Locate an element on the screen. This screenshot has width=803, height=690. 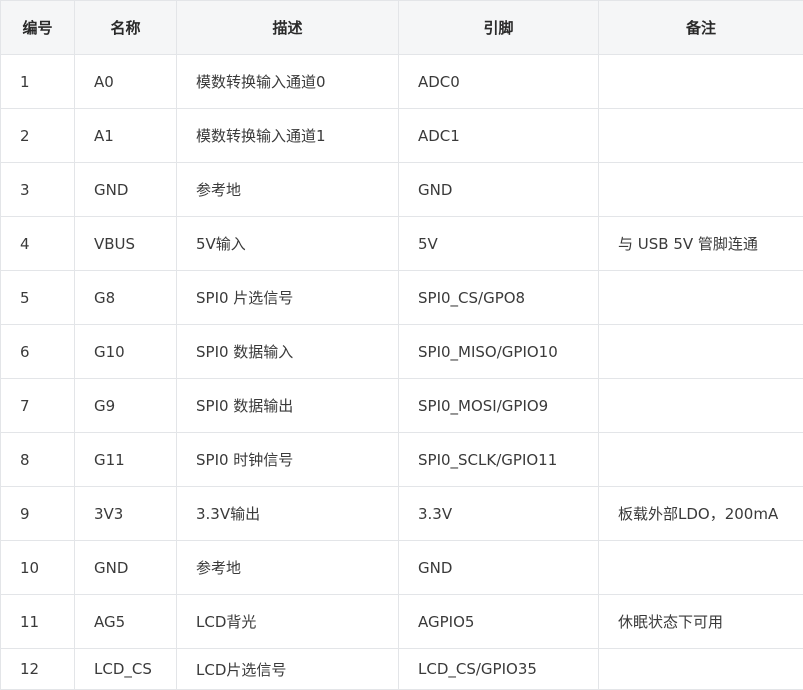
table-row: 10 GND 参考地 GND is located at coordinates (402, 568).